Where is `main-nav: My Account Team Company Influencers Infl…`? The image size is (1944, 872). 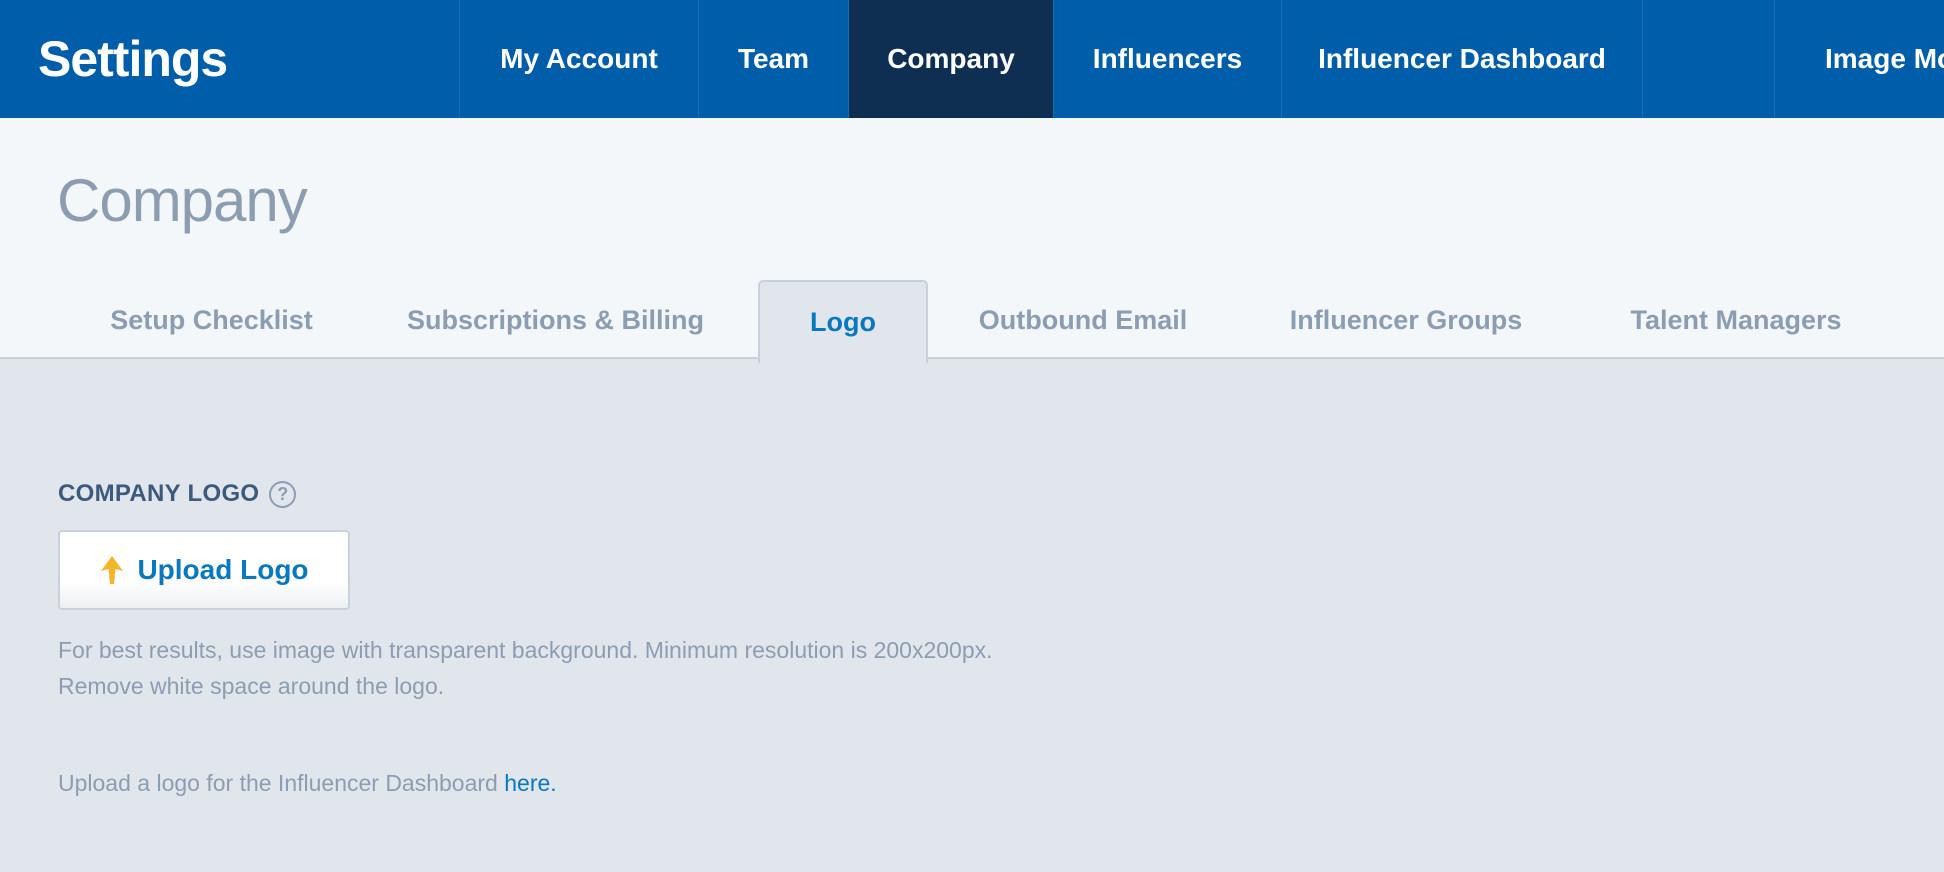
main-nav: My Account Team Company Influencers Infl… is located at coordinates (1201, 59).